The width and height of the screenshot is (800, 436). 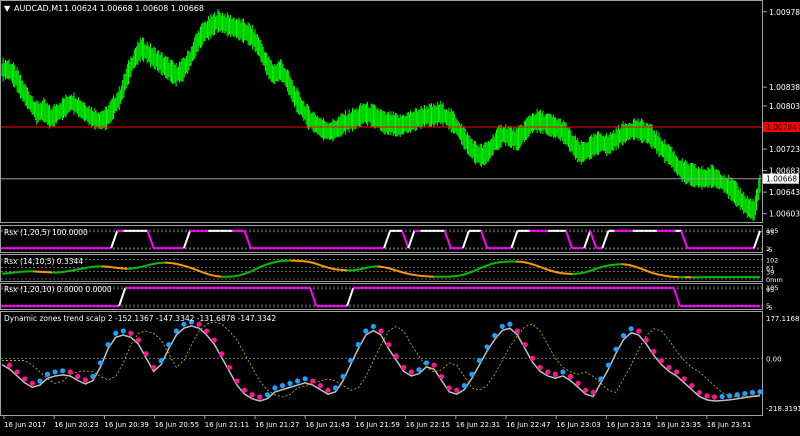 What do you see at coordinates (227, 425) in the screenshot?
I see `time-label: 16 Jun 21:11` at bounding box center [227, 425].